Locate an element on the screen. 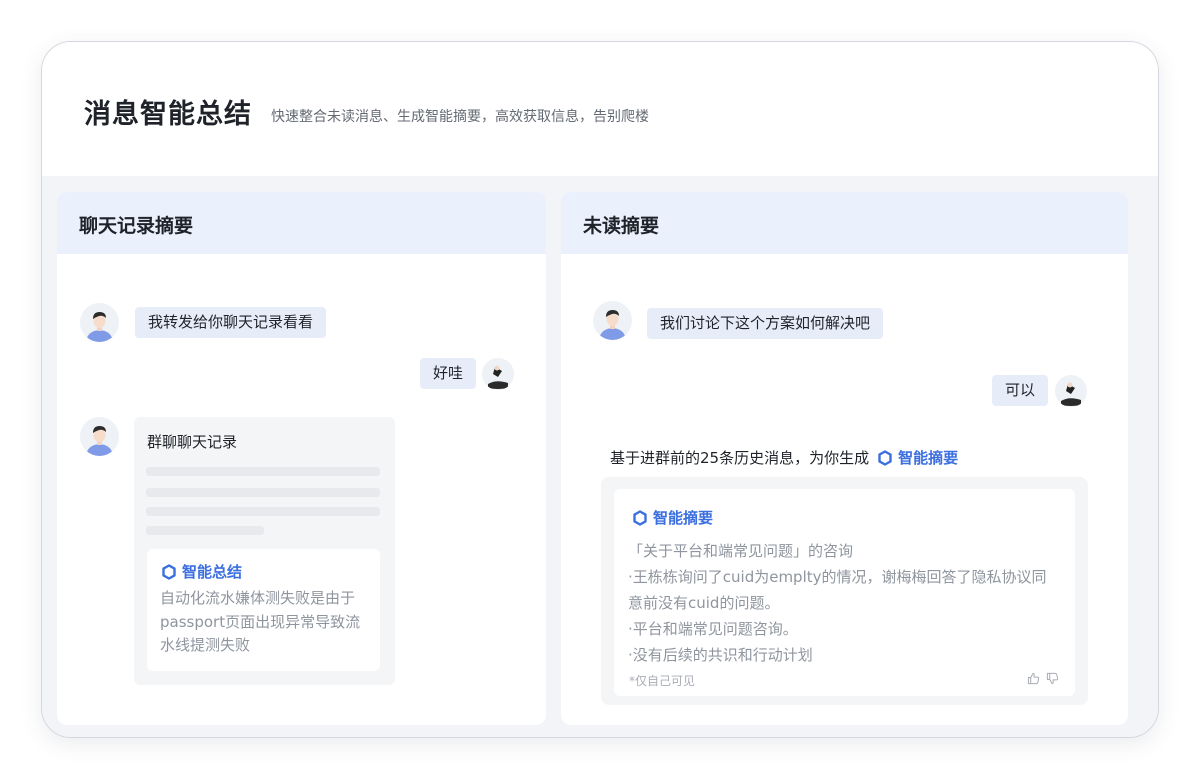 This screenshot has height=779, width=1200. feedback-buttons is located at coordinates (1043, 678).